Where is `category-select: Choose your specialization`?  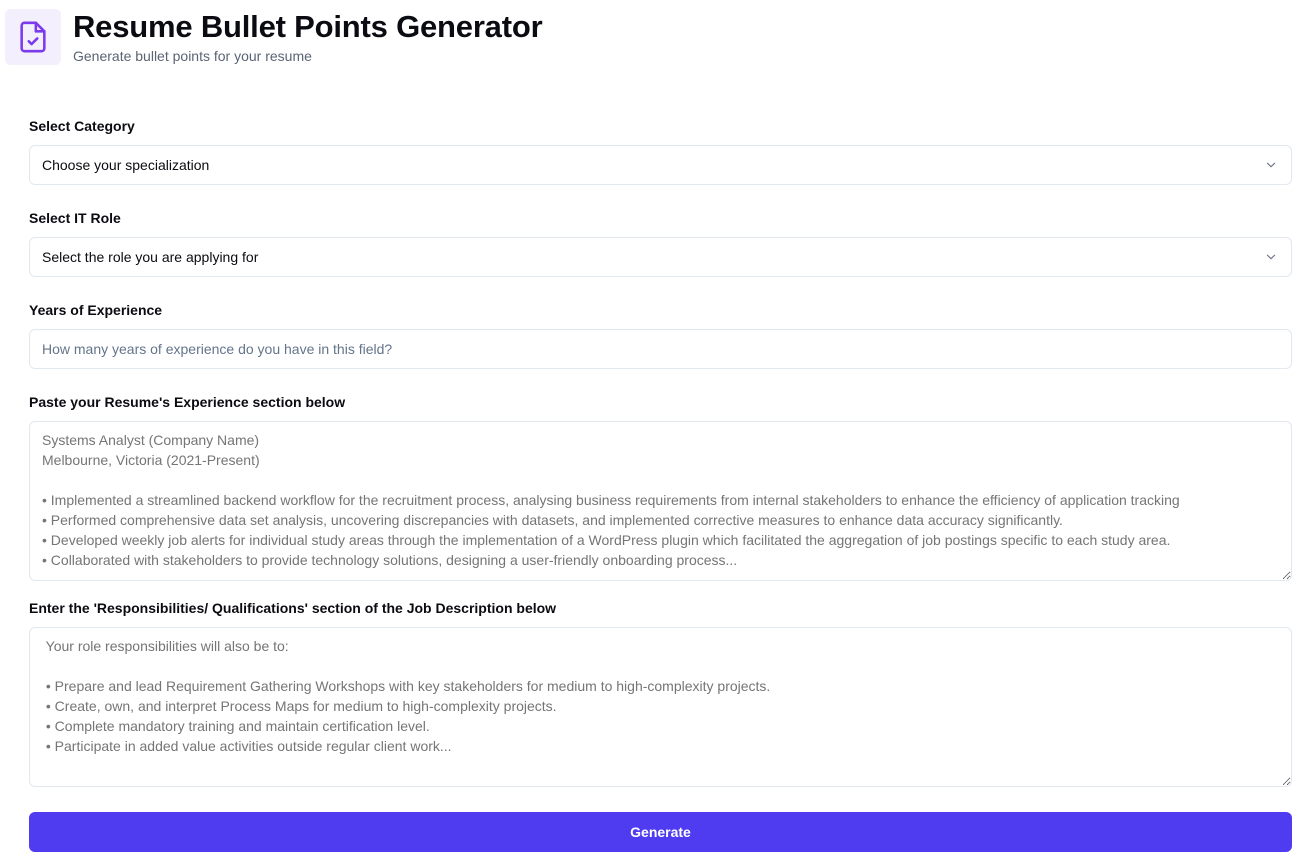
category-select: Choose your specialization is located at coordinates (660, 165).